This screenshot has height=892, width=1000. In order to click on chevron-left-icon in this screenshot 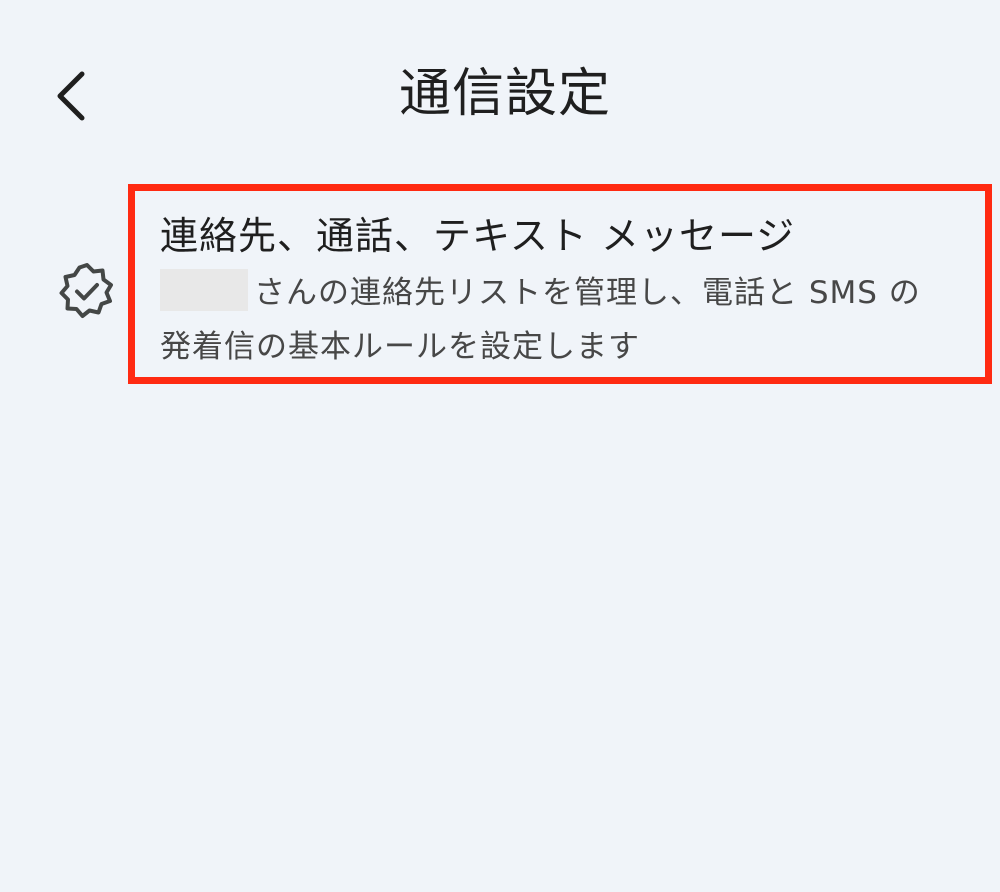, I will do `click(71, 96)`.